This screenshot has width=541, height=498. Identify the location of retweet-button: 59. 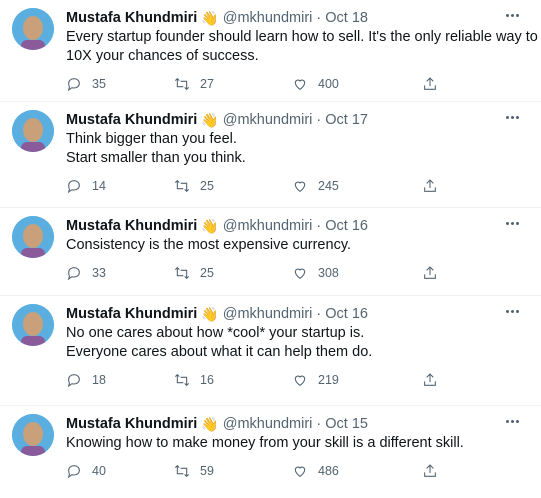
(233, 471).